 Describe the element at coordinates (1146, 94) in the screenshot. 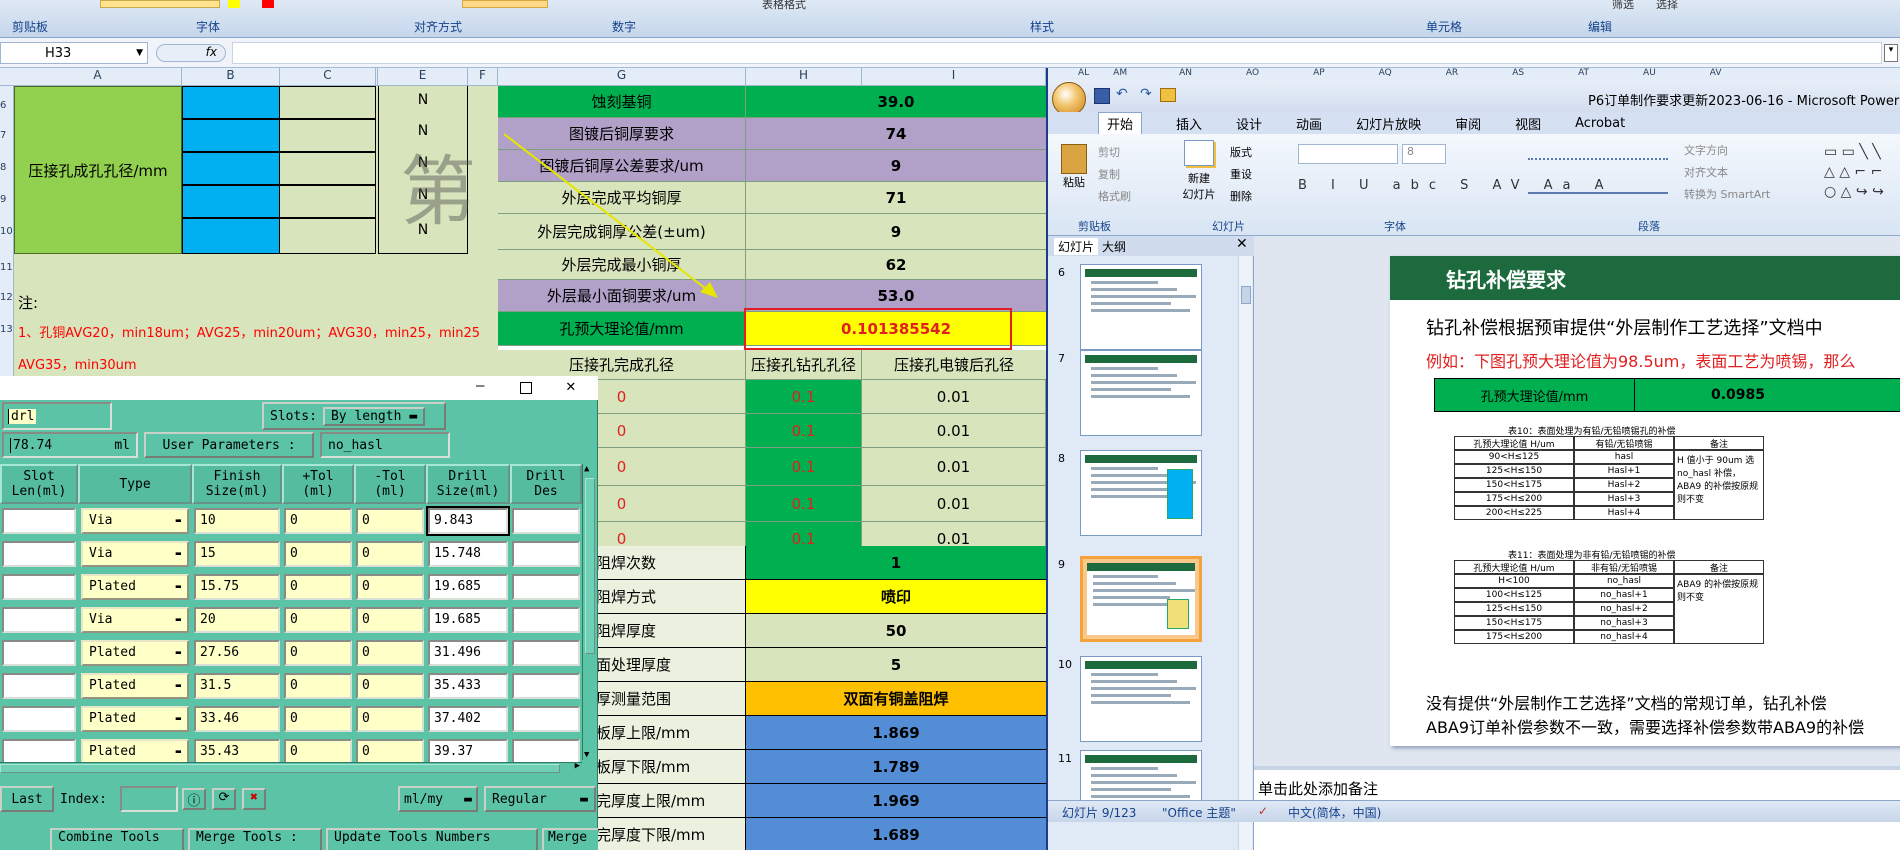

I see `redo-icon: ↷` at that location.